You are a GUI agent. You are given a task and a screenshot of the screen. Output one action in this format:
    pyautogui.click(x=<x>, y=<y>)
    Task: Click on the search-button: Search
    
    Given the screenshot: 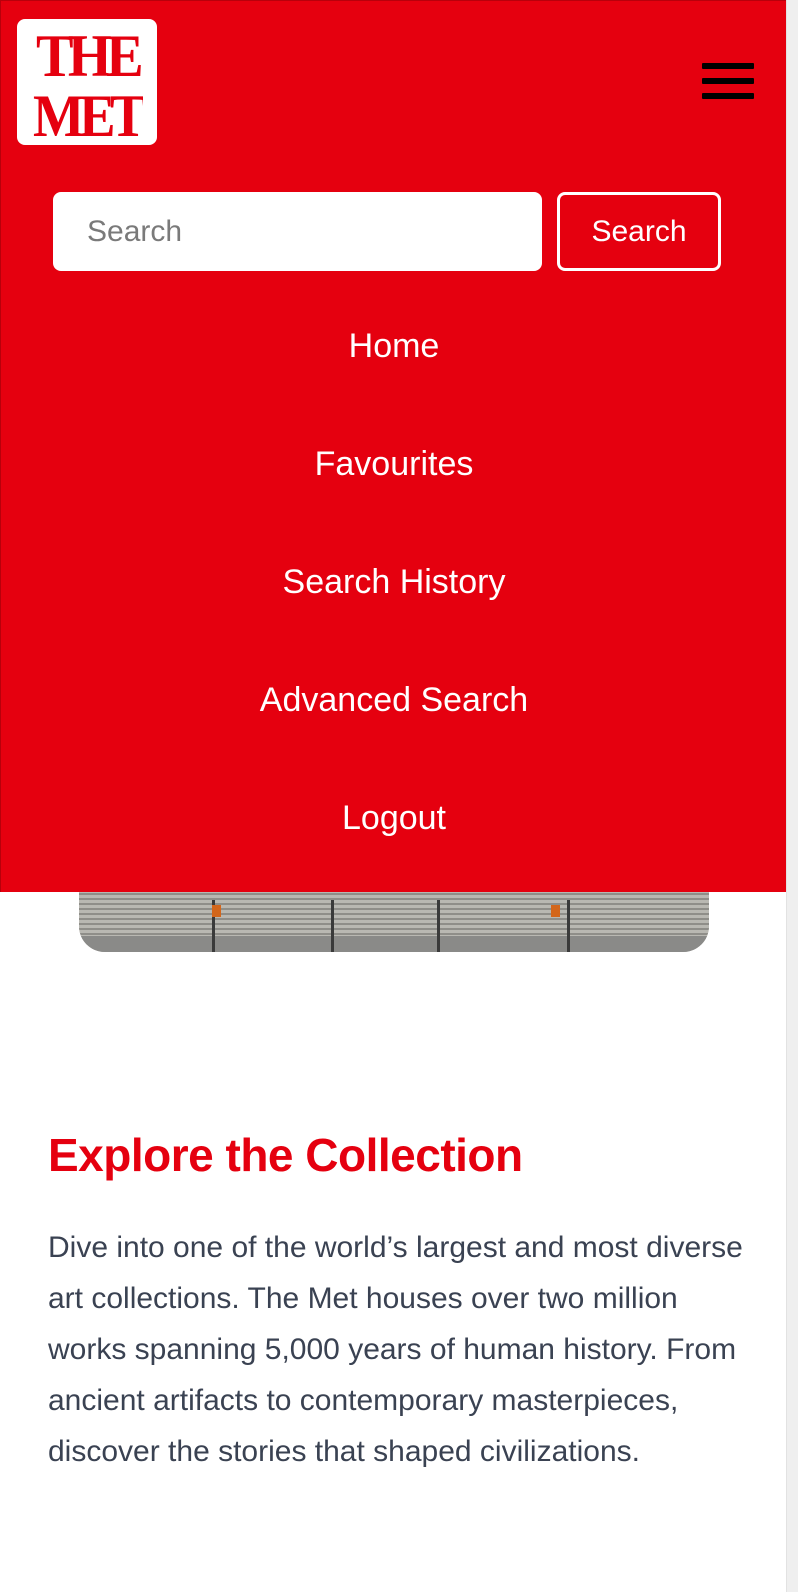 What is the action you would take?
    pyautogui.click(x=639, y=231)
    